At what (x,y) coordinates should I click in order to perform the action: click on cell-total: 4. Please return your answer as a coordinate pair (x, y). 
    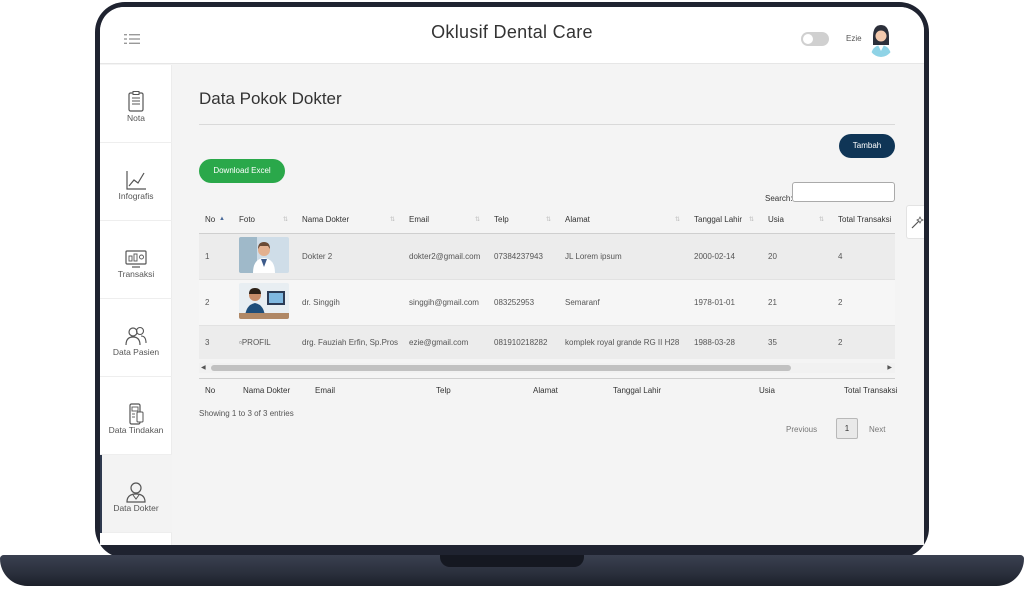
    Looking at the image, I should click on (863, 256).